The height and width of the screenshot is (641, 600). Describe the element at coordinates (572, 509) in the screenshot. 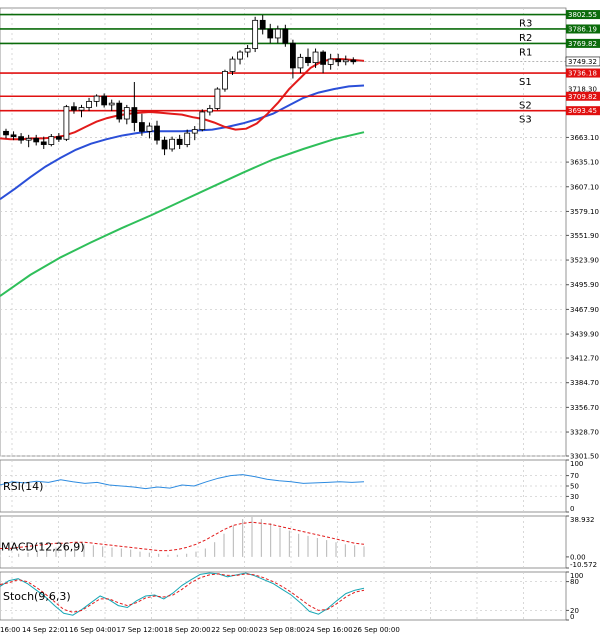

I see `rsi-y-tick-label: 0` at that location.